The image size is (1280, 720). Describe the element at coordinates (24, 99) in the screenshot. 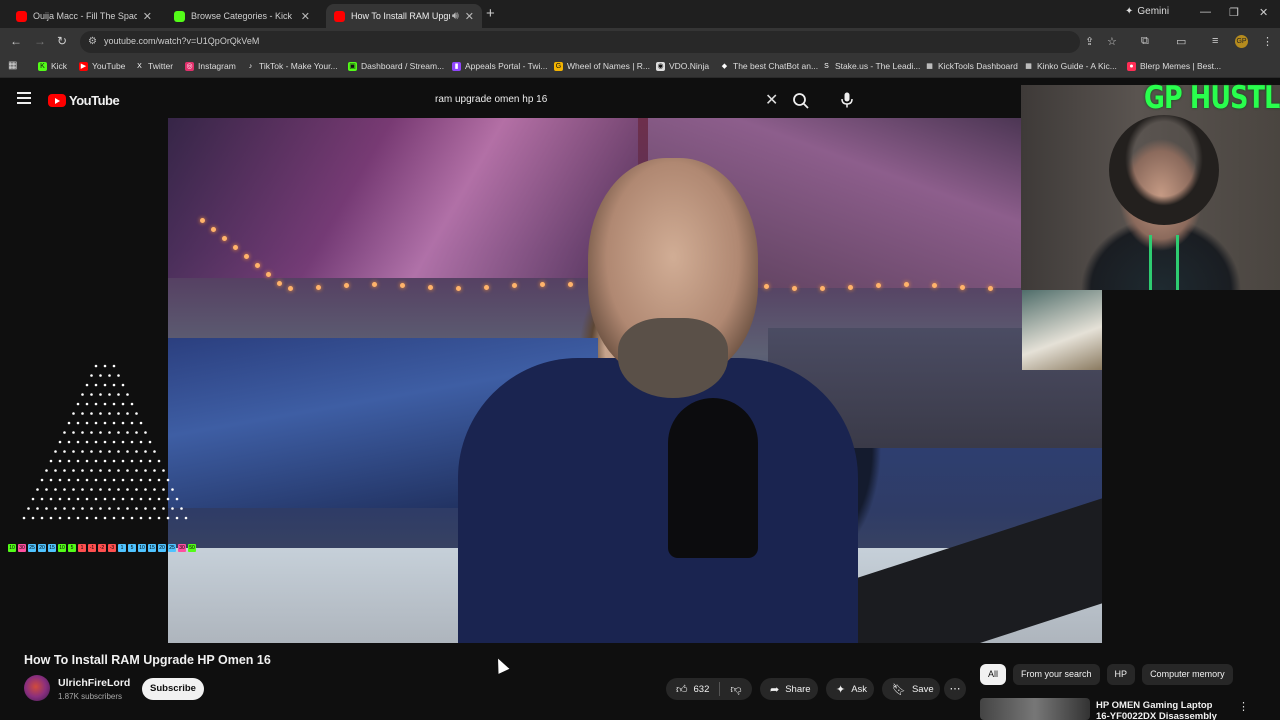

I see `menu-icon` at that location.